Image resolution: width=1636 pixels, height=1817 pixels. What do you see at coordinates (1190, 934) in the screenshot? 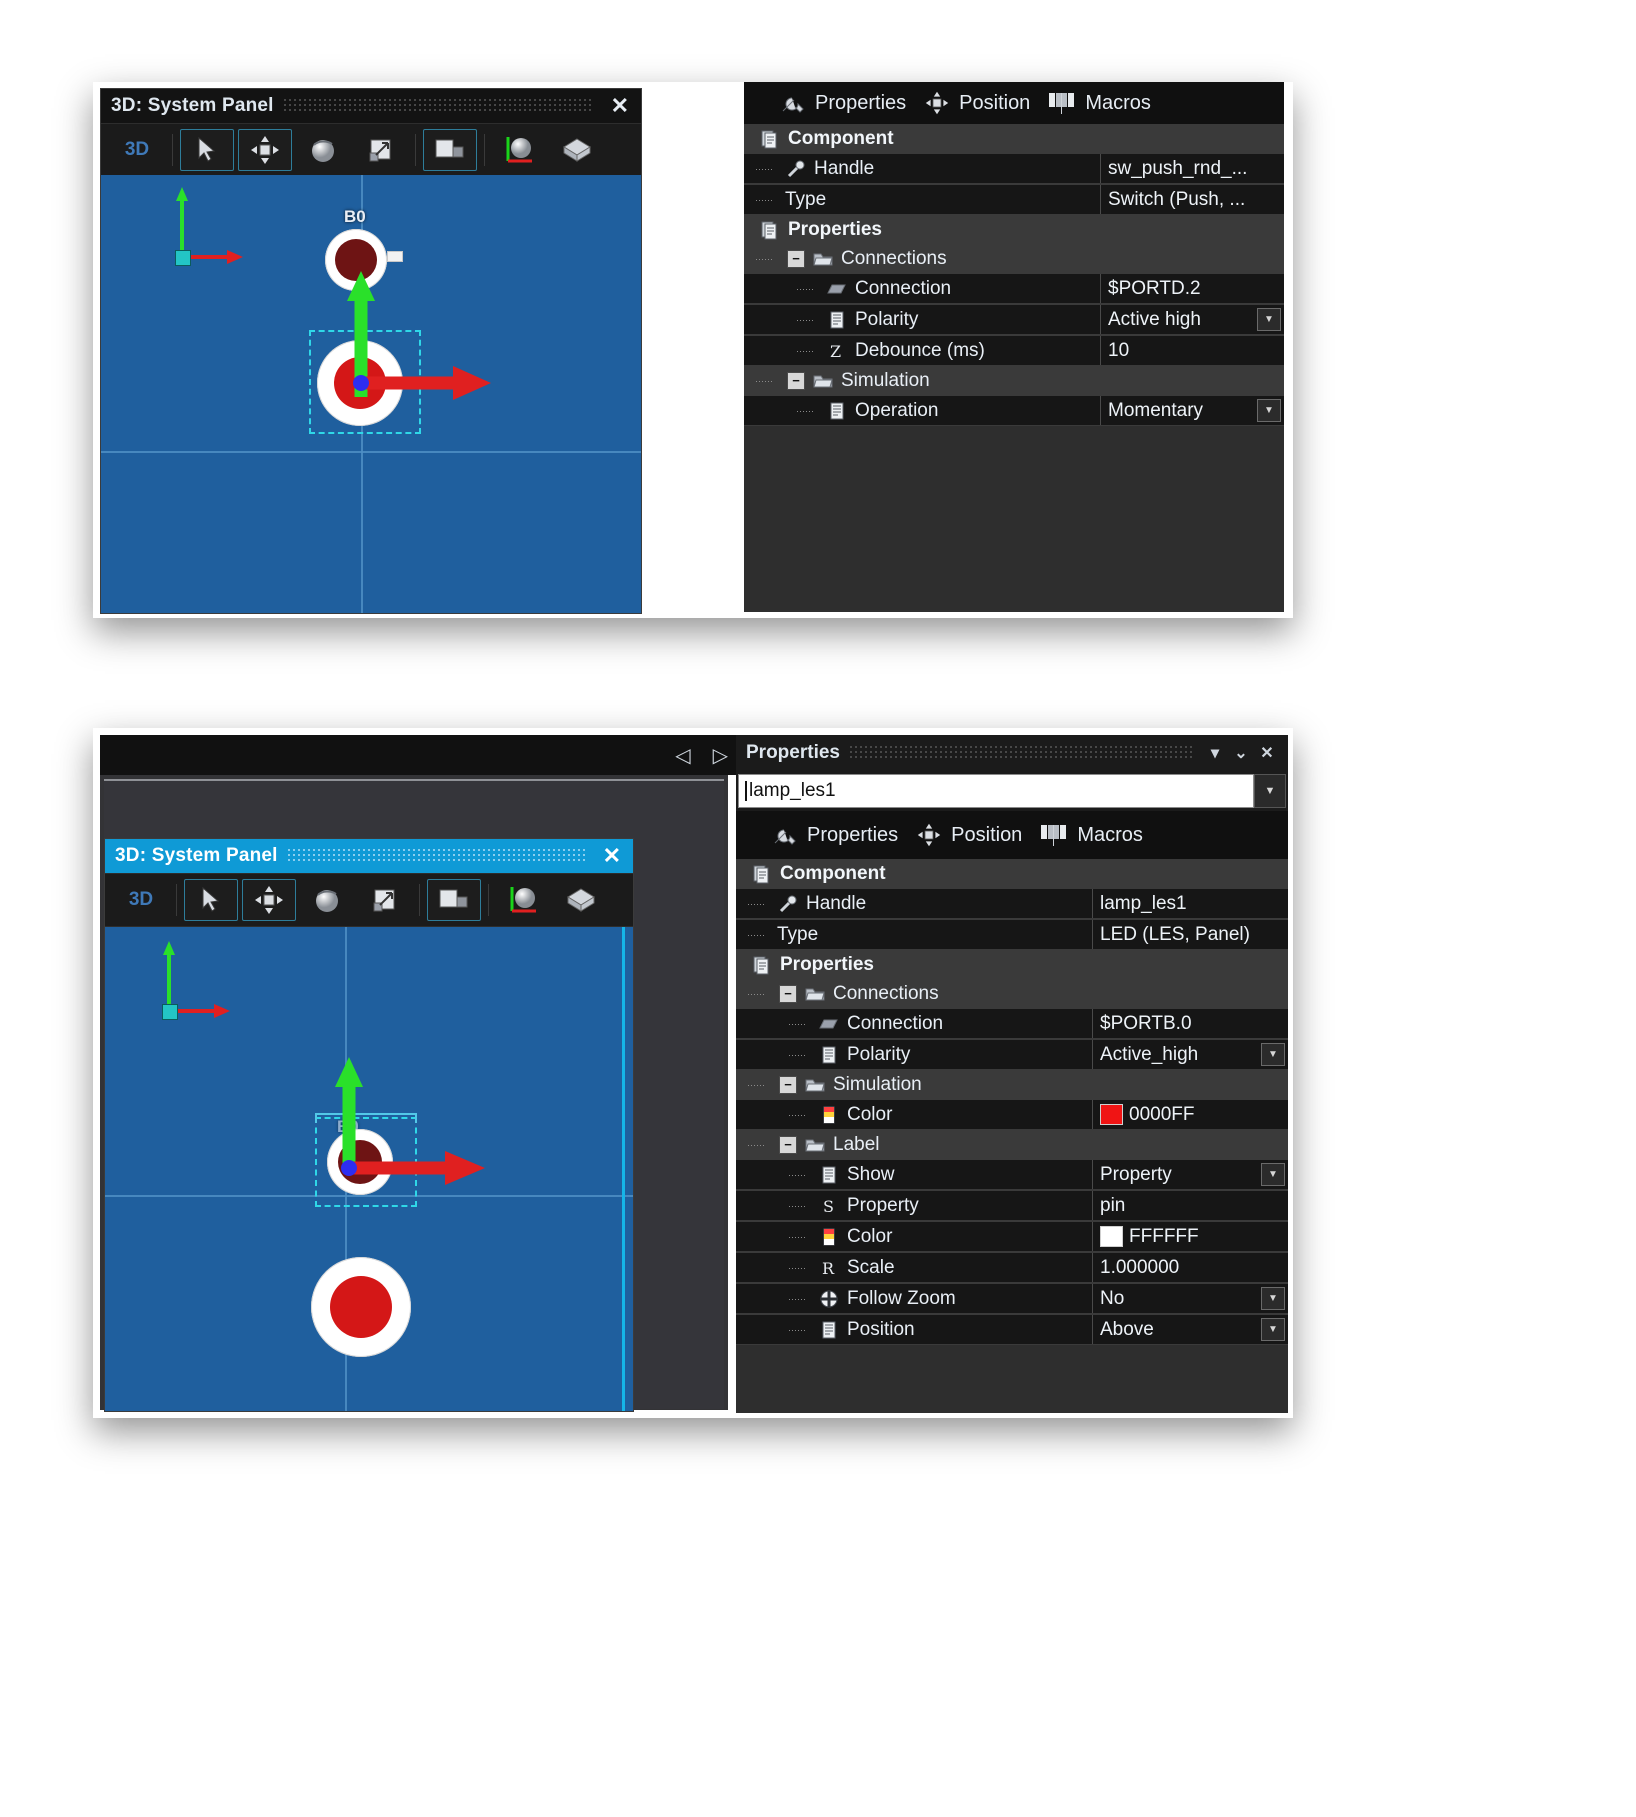
I see `property-value-cell: LED (LES, Panel)` at bounding box center [1190, 934].